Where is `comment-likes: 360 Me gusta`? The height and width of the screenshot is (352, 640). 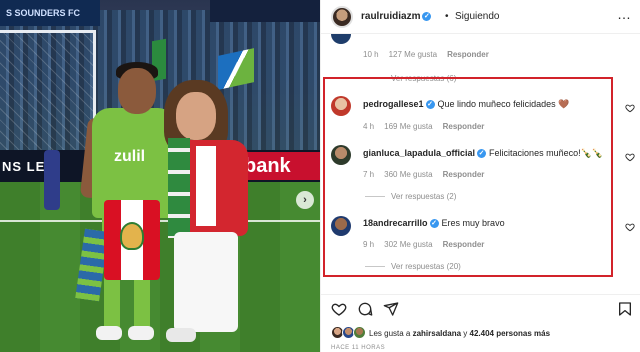 comment-likes: 360 Me gusta is located at coordinates (408, 174).